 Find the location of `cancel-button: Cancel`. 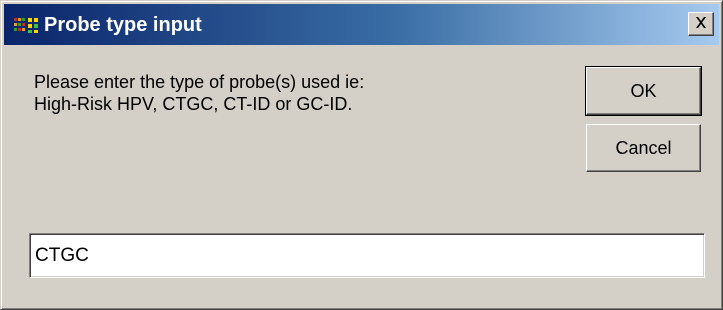

cancel-button: Cancel is located at coordinates (643, 148).